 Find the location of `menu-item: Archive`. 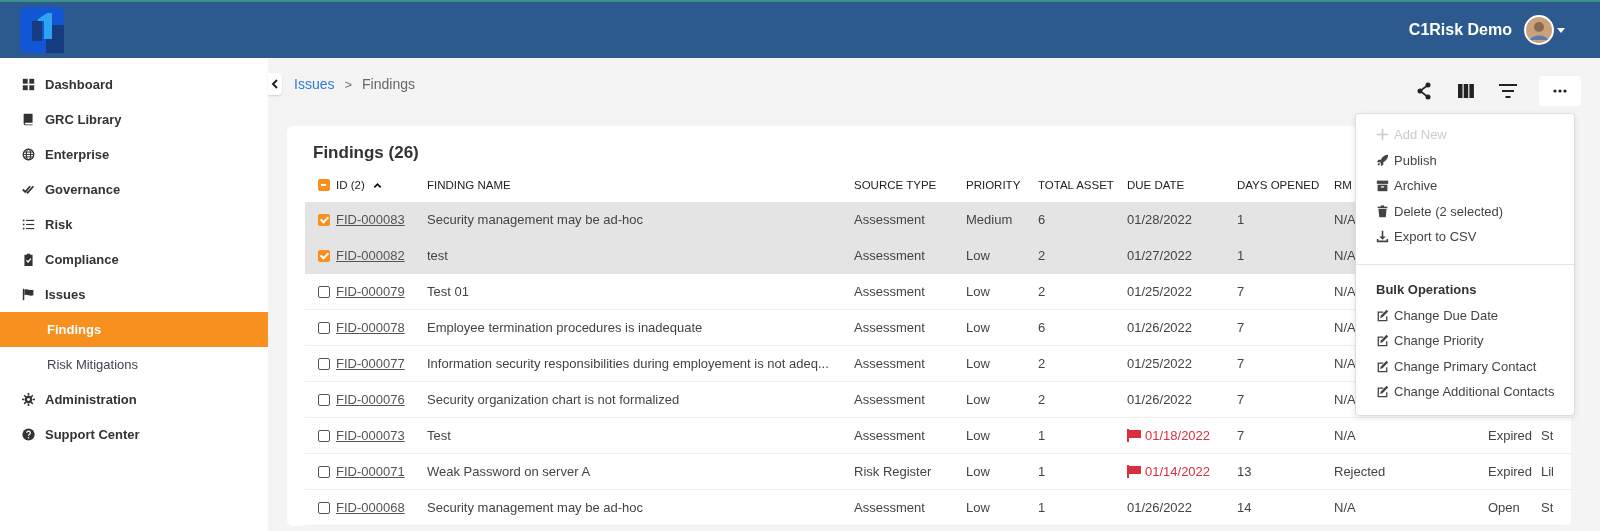

menu-item: Archive is located at coordinates (1465, 186).